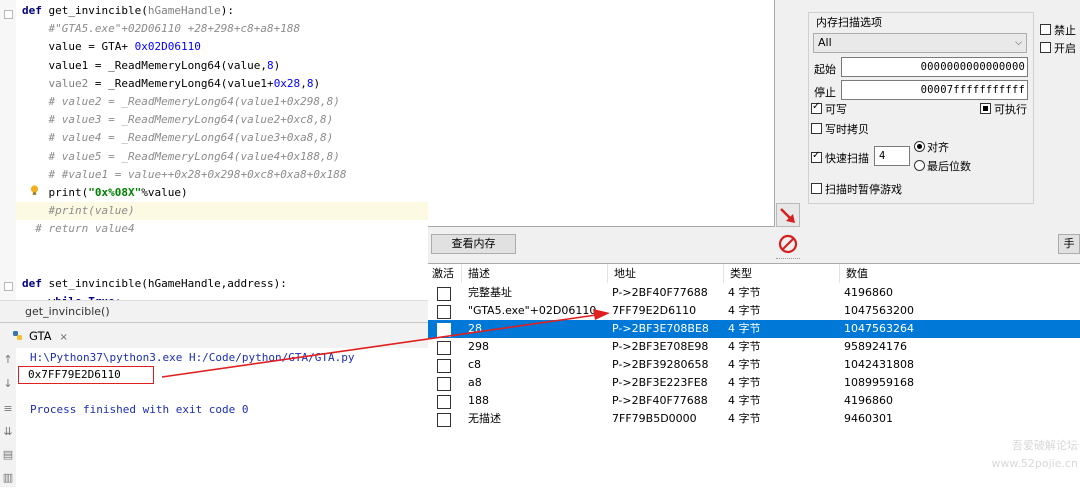 This screenshot has height=488, width=1080. Describe the element at coordinates (1018, 43) in the screenshot. I see `chevron-down-icon: ⌵` at that location.